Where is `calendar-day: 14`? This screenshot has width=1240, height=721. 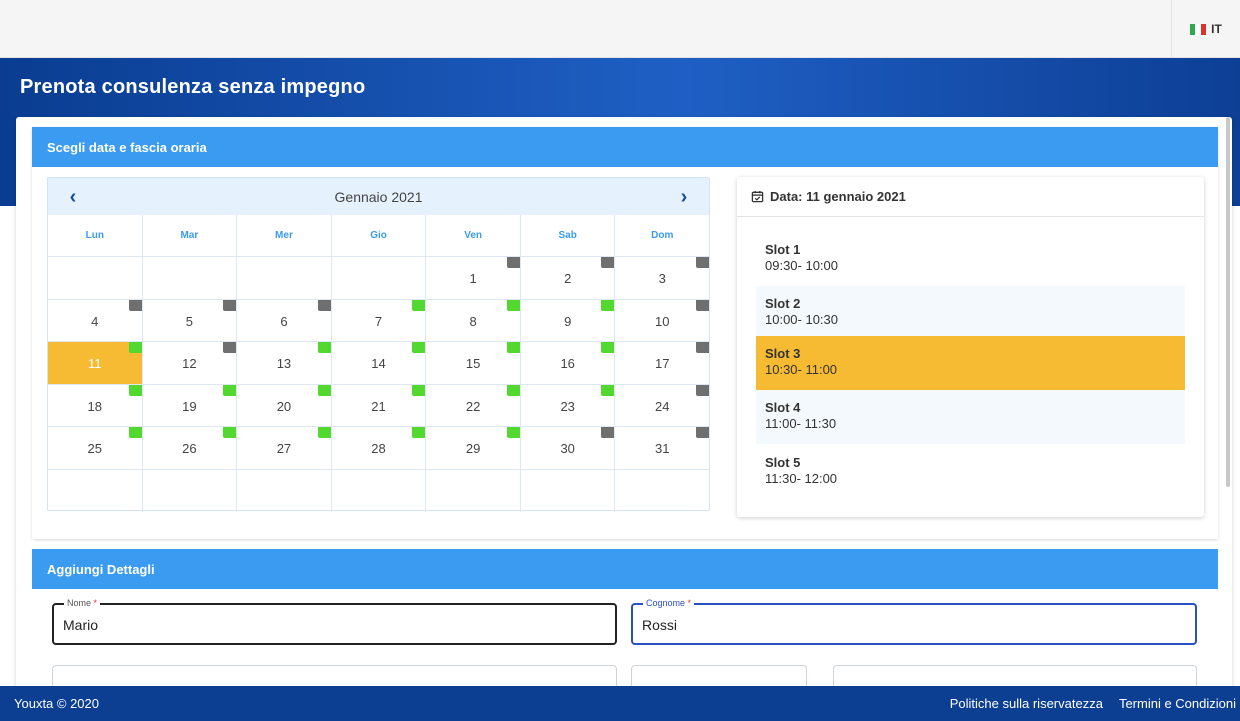 calendar-day: 14 is located at coordinates (379, 363).